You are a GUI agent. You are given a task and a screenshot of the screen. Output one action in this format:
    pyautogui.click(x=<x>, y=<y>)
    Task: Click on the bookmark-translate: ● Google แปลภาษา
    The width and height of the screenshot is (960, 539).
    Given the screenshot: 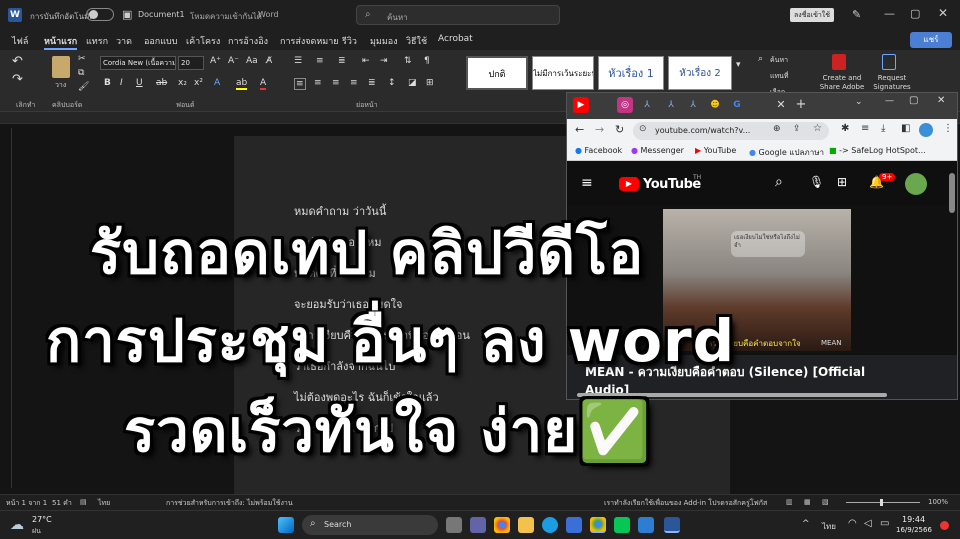 What is the action you would take?
    pyautogui.click(x=786, y=152)
    